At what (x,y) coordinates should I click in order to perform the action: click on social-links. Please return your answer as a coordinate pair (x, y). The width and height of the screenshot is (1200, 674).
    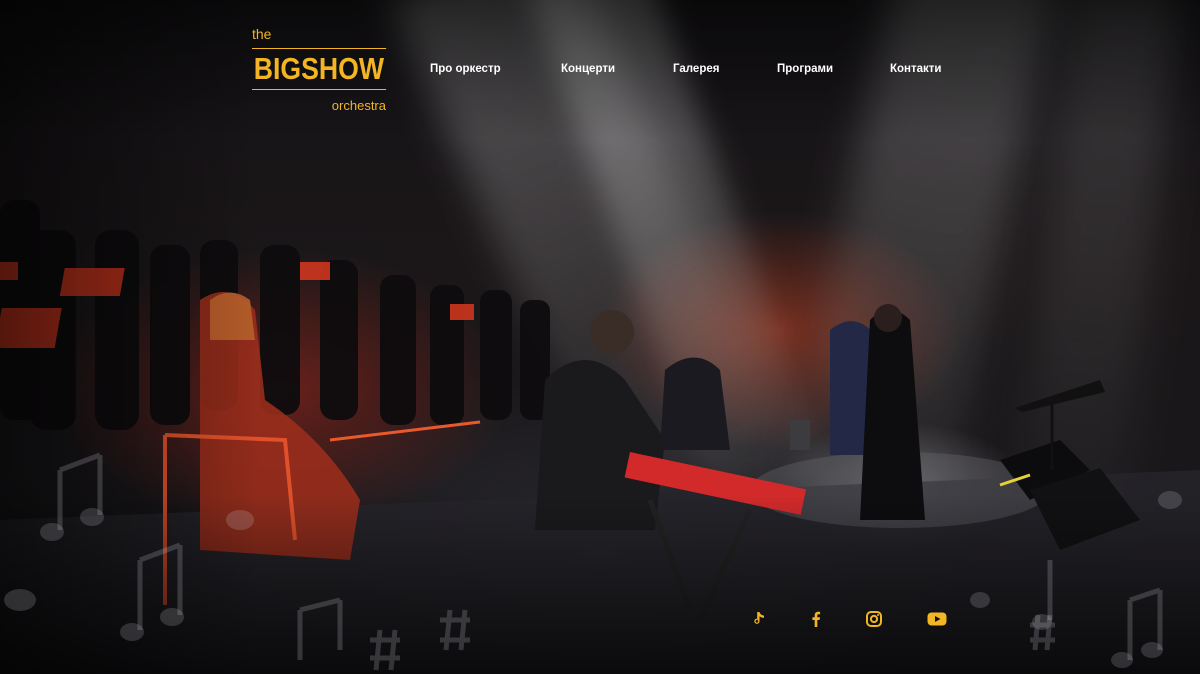
    Looking at the image, I should click on (600, 619).